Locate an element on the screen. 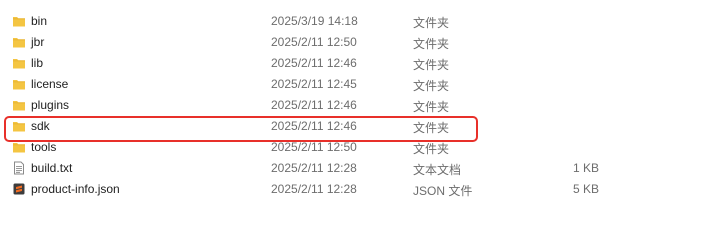  file-row-license: license 2025/2/11 12:45 文件夹 is located at coordinates (355, 84).